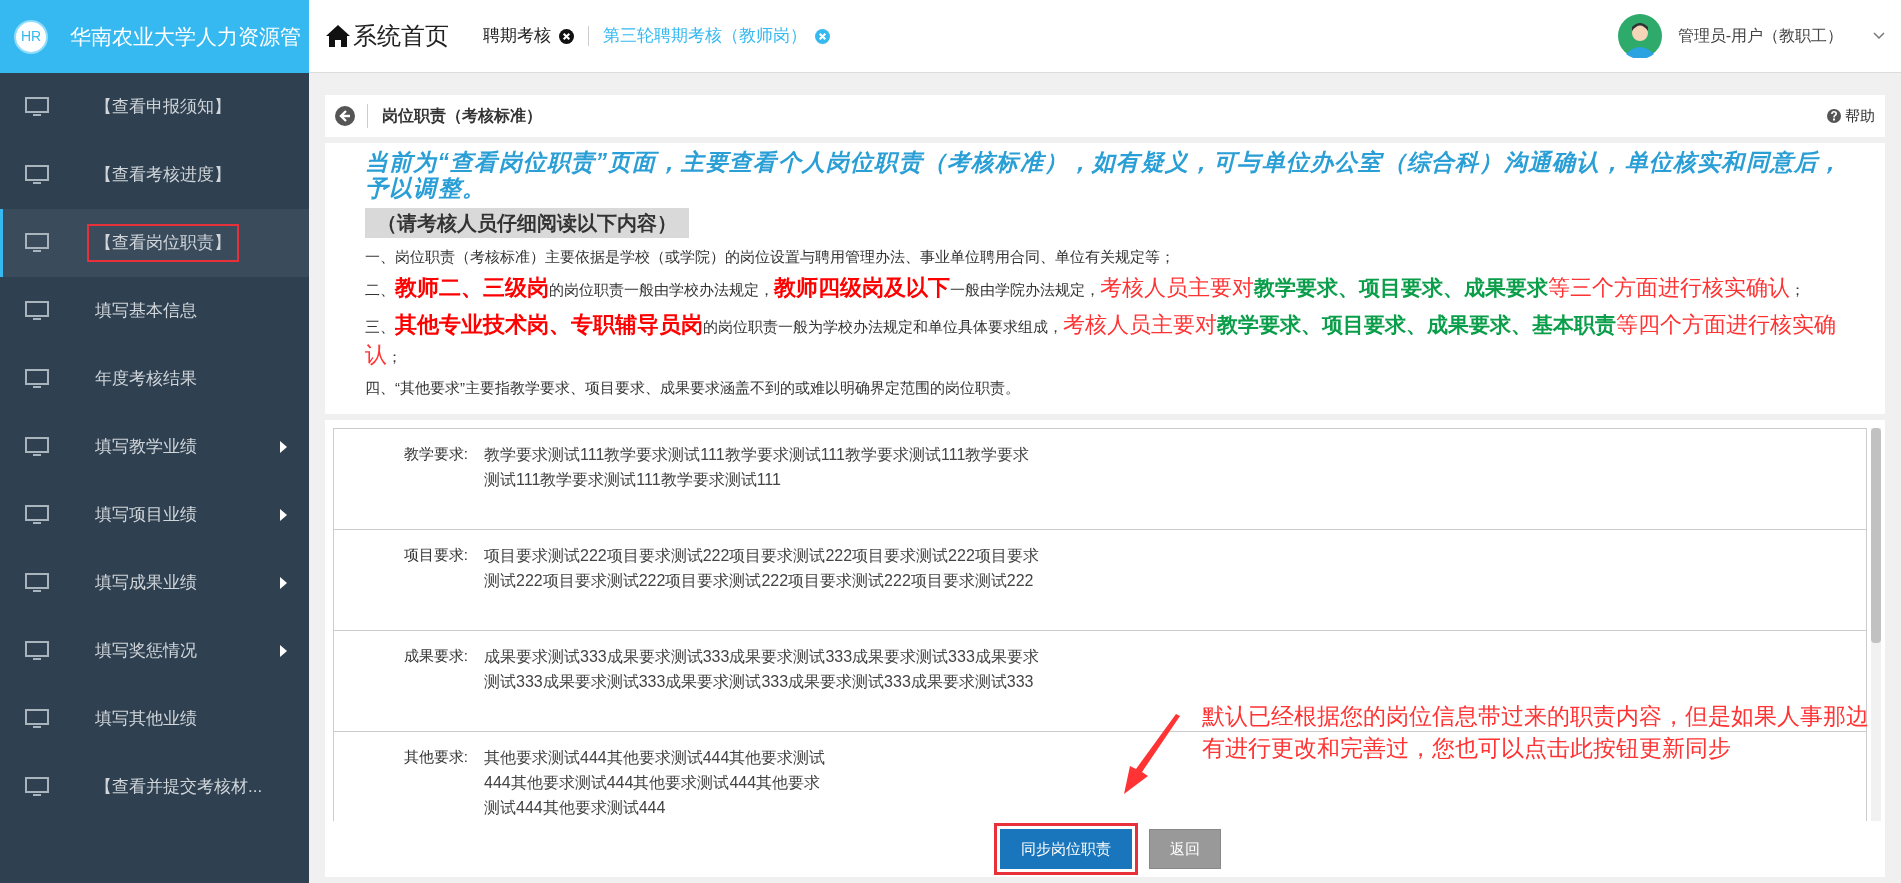  I want to click on page-title: 岗位职责（考核标准）, so click(454, 116).